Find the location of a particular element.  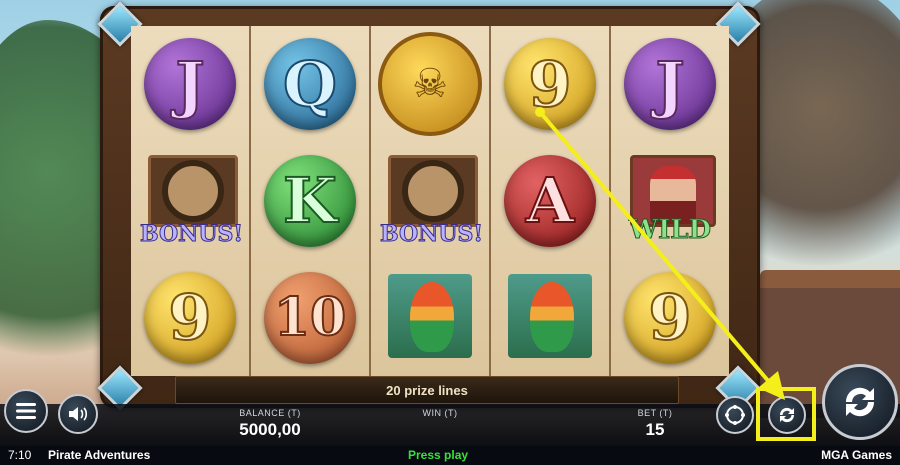

press-play-message: Press play is located at coordinates (438, 455).